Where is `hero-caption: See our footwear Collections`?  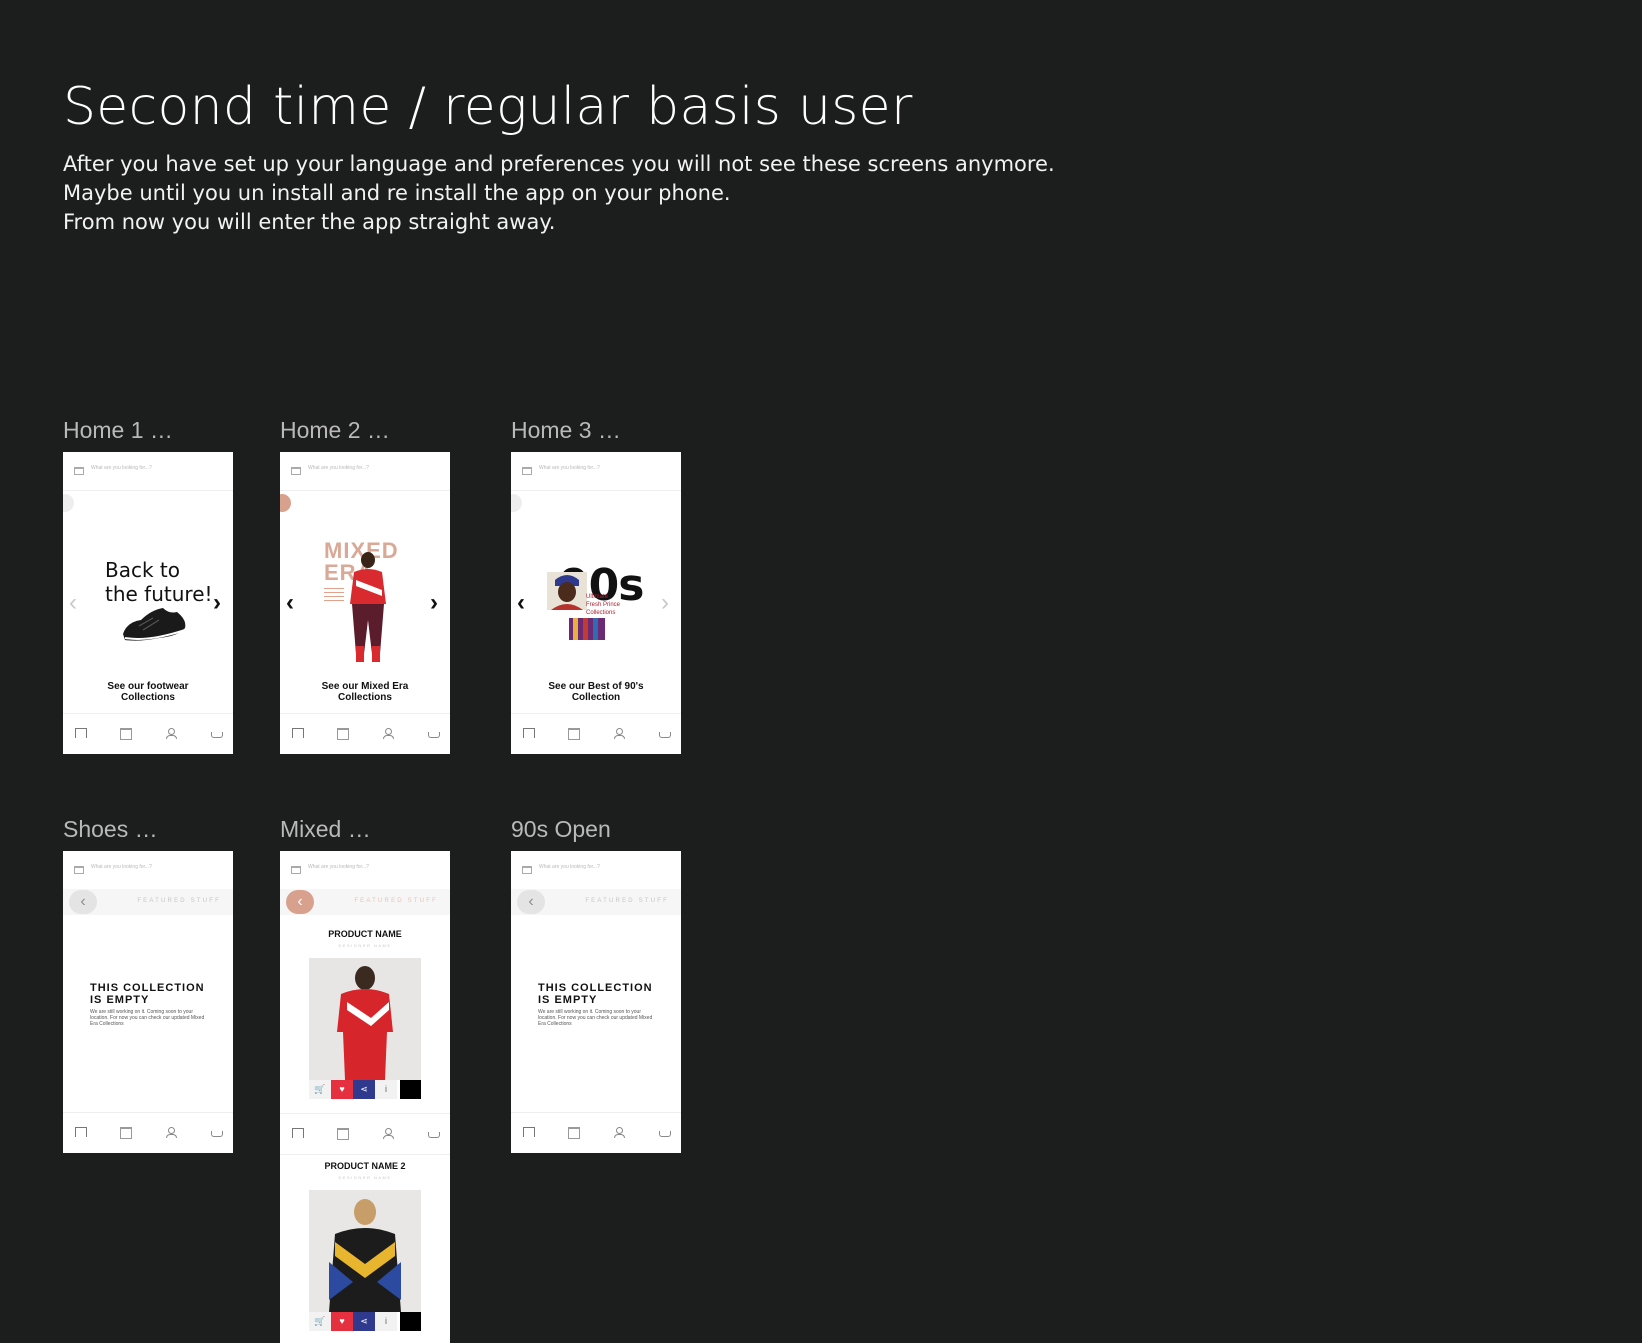
hero-caption: See our footwear Collections is located at coordinates (148, 692).